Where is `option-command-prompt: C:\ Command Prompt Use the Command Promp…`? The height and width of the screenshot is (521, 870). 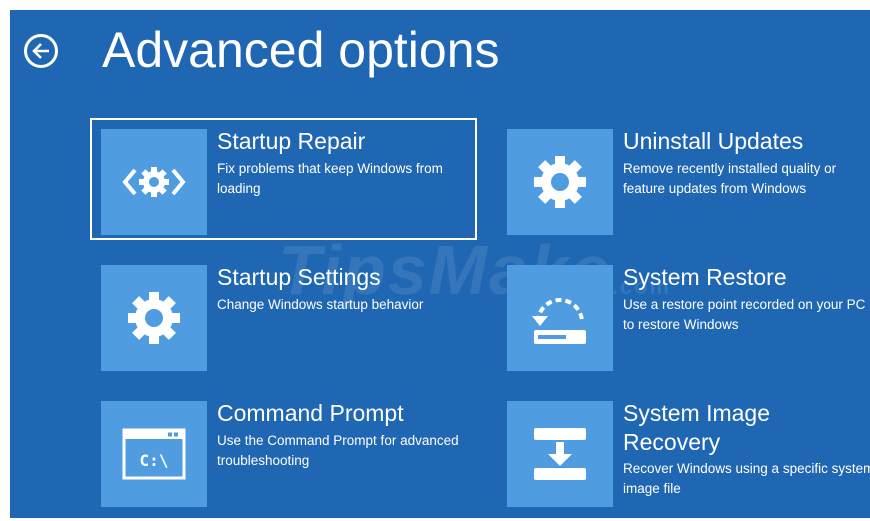
option-command-prompt: C:\ Command Prompt Use the Command Promp… is located at coordinates (283, 451).